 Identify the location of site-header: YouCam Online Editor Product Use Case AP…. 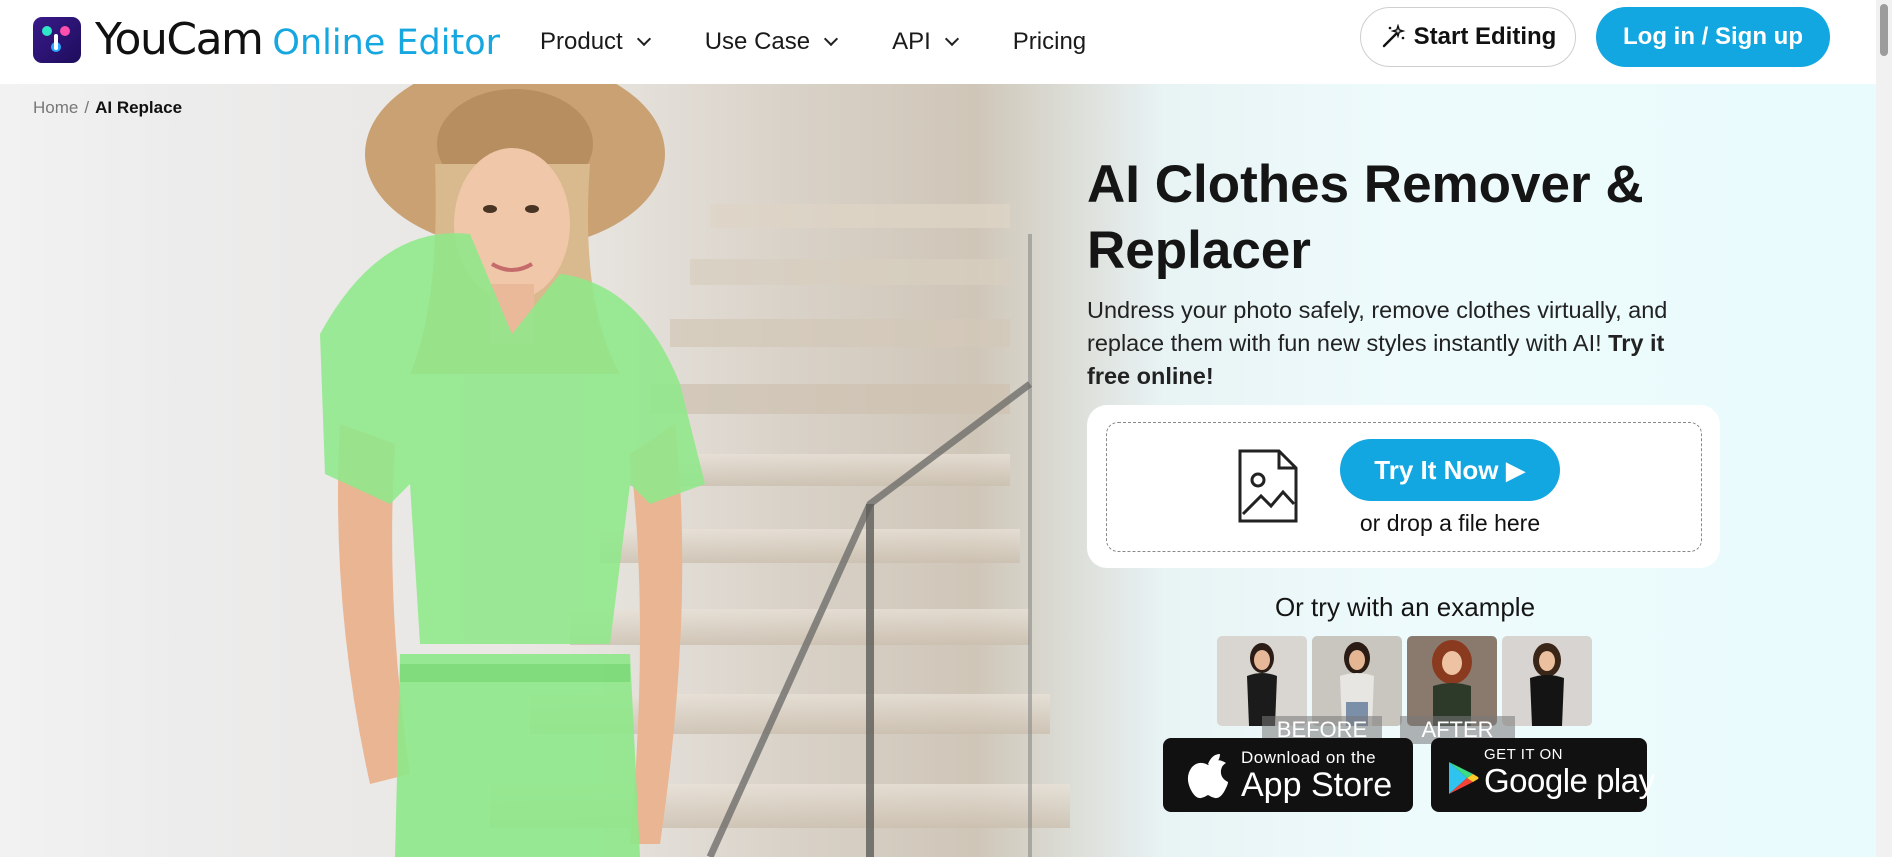
(938, 42).